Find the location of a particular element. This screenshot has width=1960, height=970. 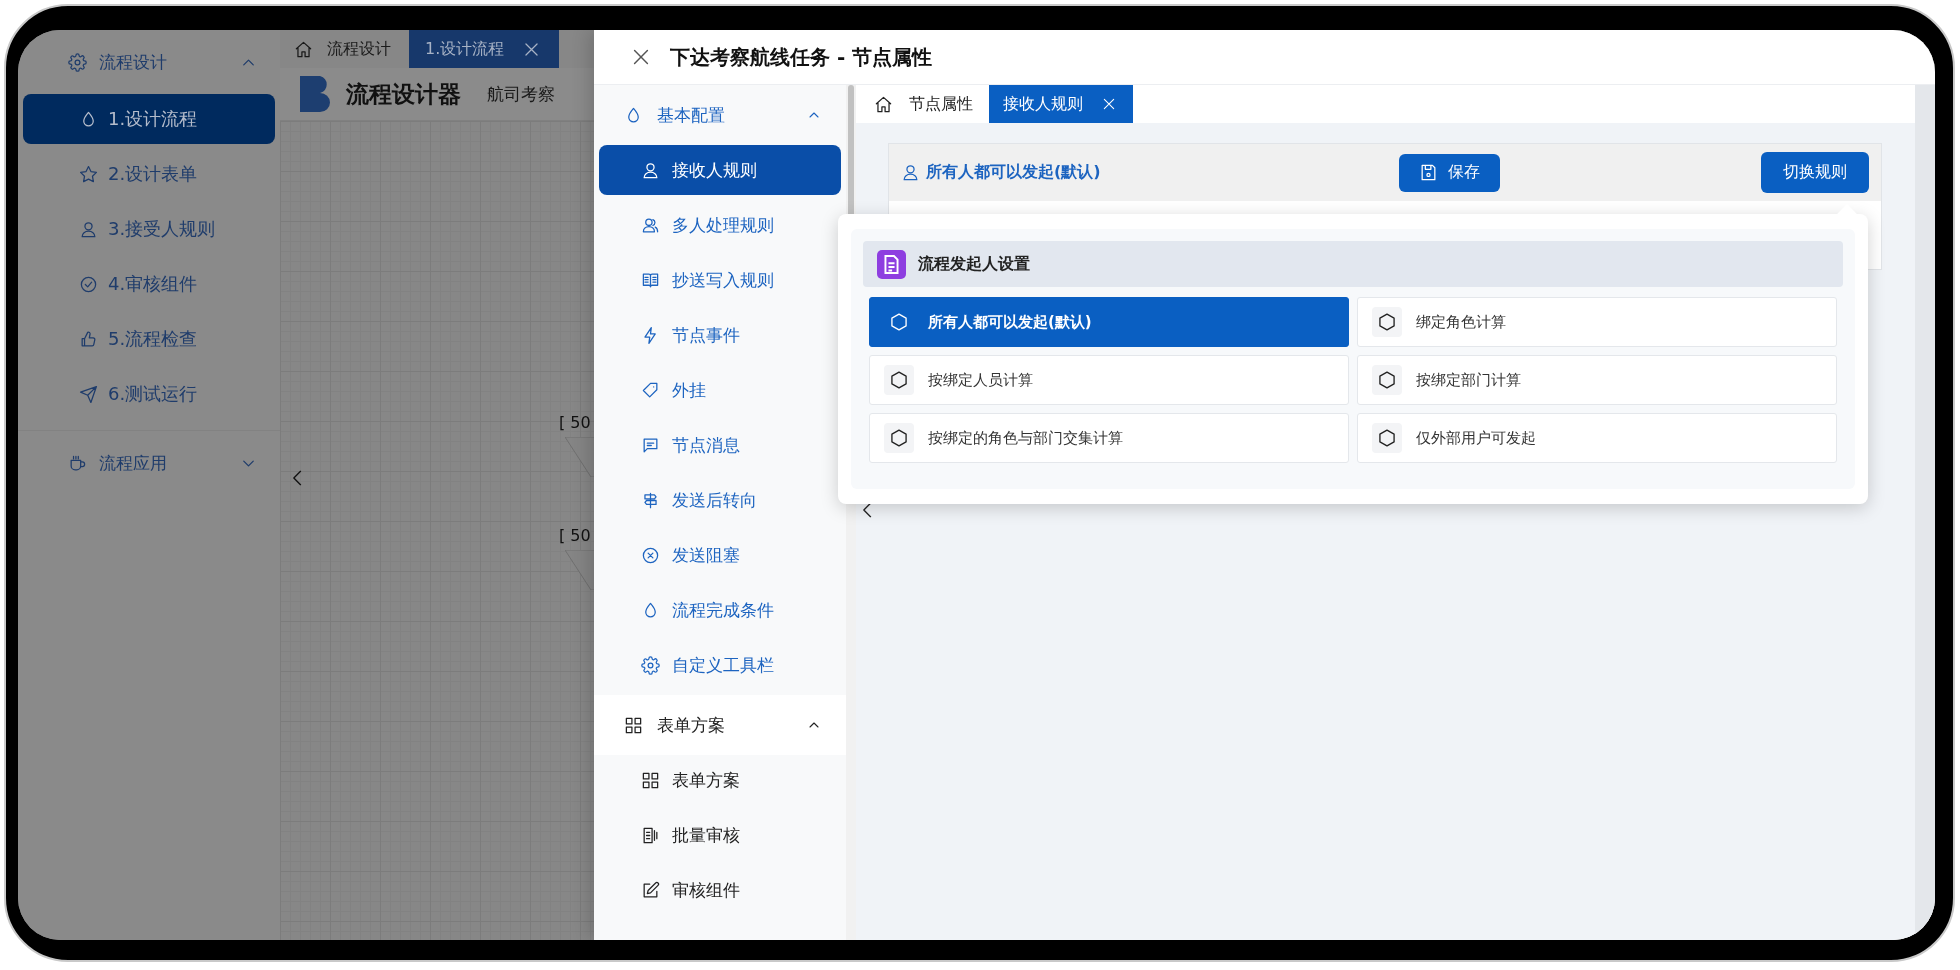

nav-item: 外挂 is located at coordinates (720, 390).